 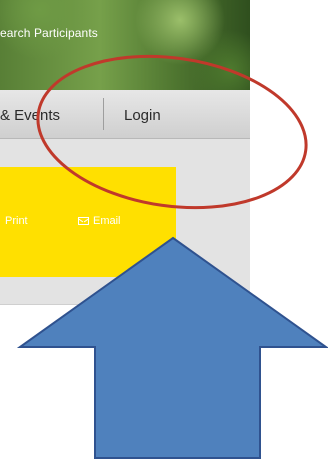 What do you see at coordinates (49, 33) in the screenshot?
I see `banner-tagline: earch Participants` at bounding box center [49, 33].